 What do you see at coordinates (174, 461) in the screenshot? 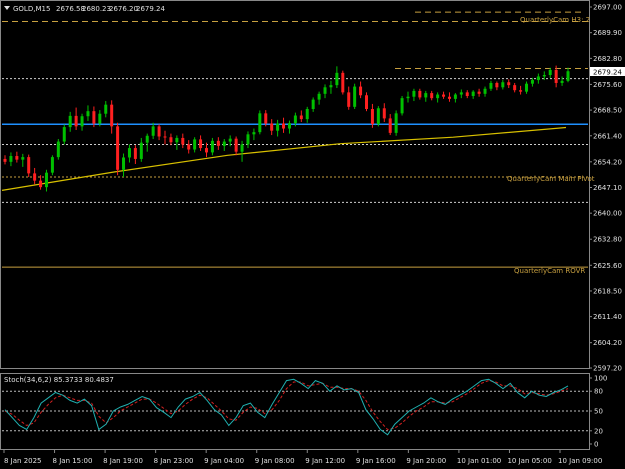
I see `time-tick-label: 8 Jan 23:00` at bounding box center [174, 461].